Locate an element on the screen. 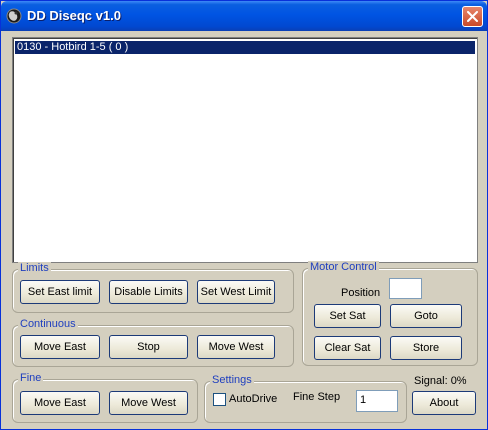  continuous-group-title: Continuous is located at coordinates (48, 324).